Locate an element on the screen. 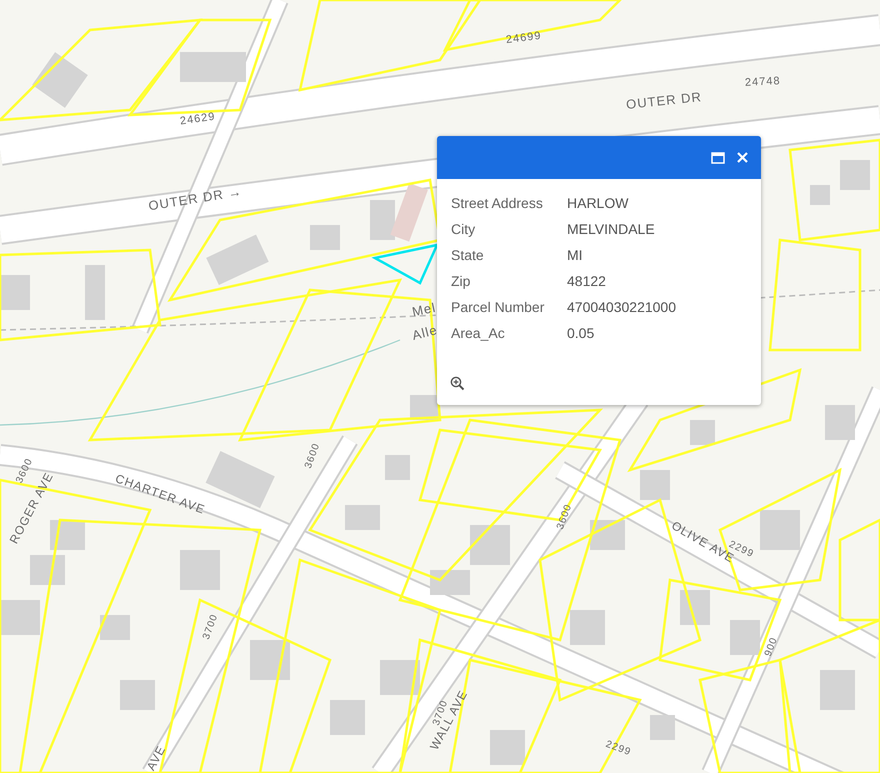 The height and width of the screenshot is (773, 880). field-label: City is located at coordinates (463, 229).